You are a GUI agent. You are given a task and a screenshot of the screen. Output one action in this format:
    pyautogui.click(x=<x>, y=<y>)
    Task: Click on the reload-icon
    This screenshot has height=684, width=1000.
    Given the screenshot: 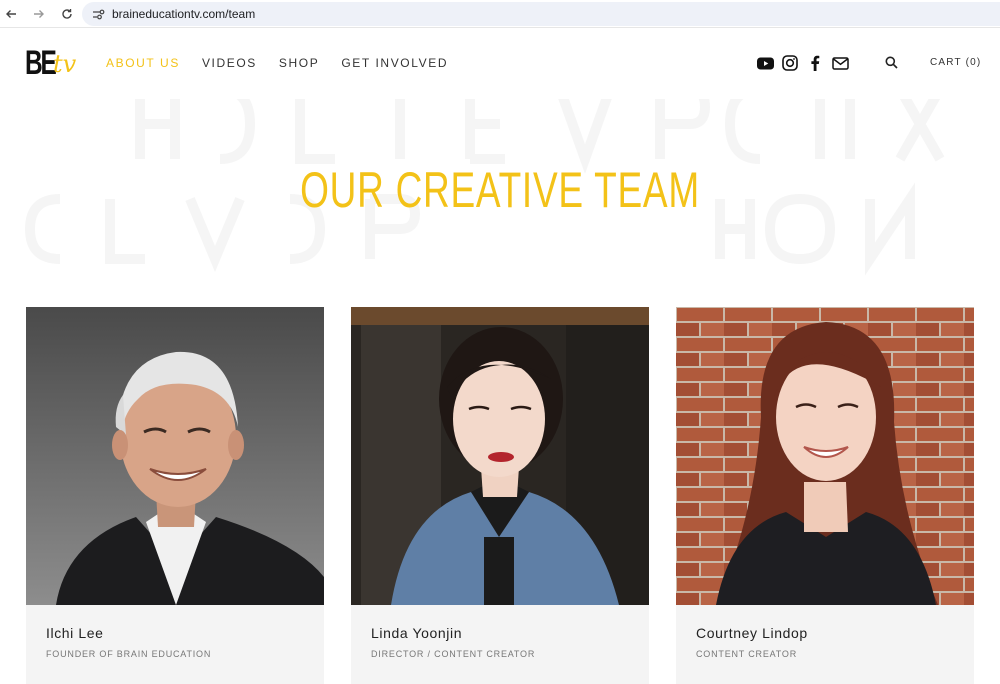 What is the action you would take?
    pyautogui.click(x=67, y=14)
    